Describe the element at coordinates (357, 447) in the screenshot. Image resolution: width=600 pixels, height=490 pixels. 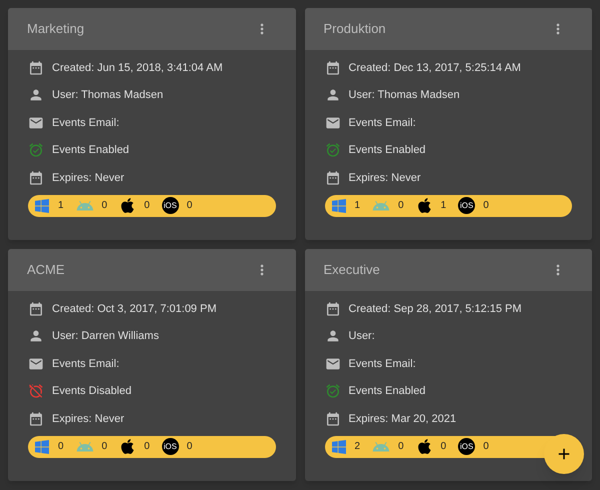
I see `device-count: 2` at that location.